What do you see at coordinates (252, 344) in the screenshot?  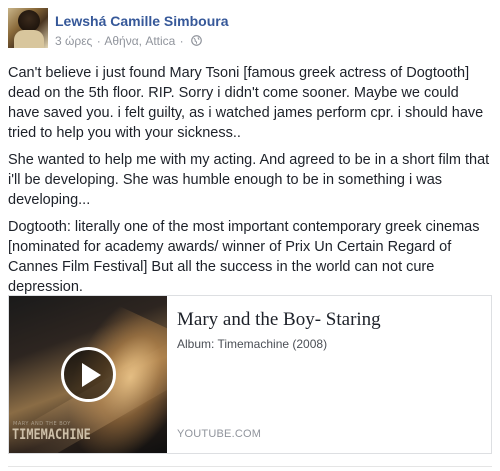 I see `link-card-description: Album: Timemachine (2008)` at bounding box center [252, 344].